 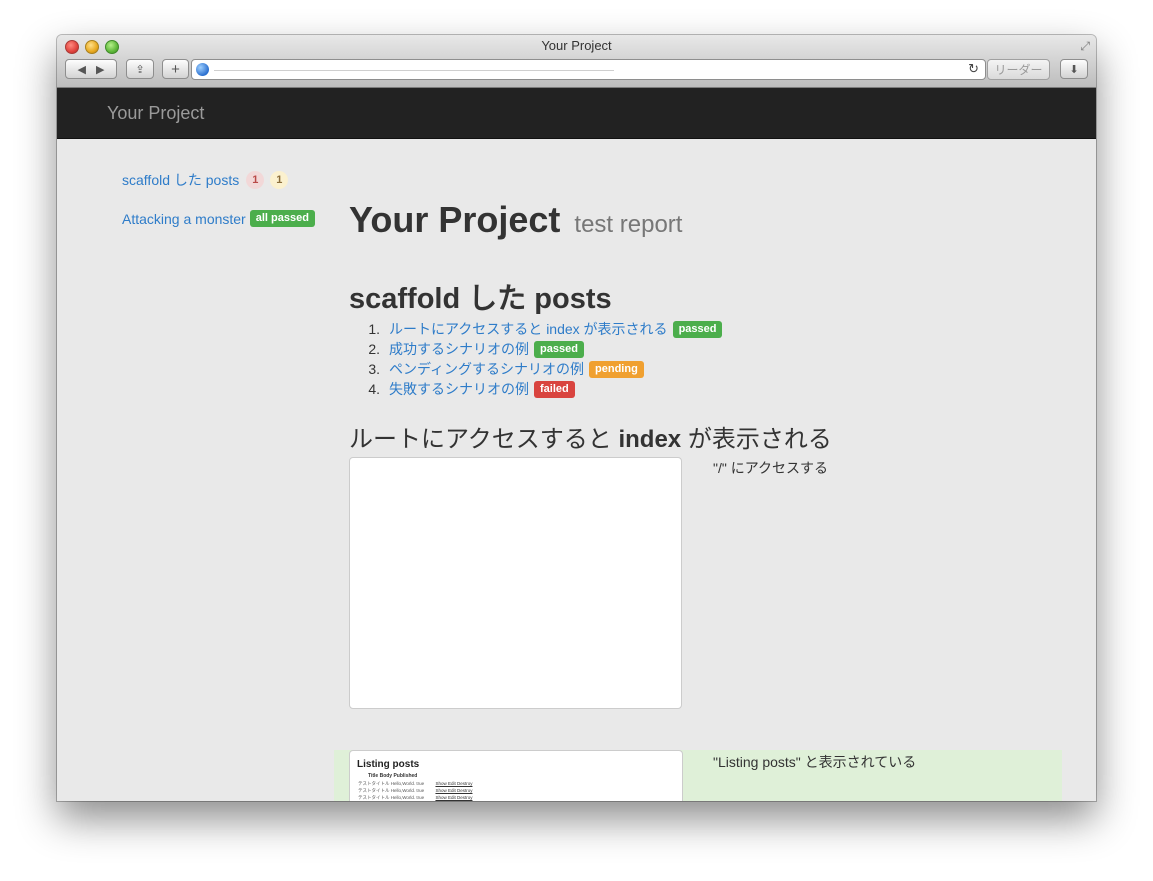 I want to click on address-bar: ↻, so click(x=588, y=69).